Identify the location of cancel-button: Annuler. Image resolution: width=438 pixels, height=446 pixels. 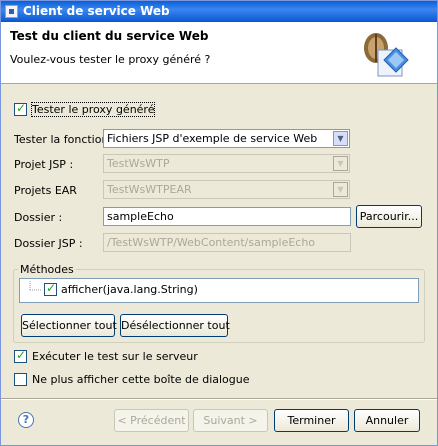
(387, 420).